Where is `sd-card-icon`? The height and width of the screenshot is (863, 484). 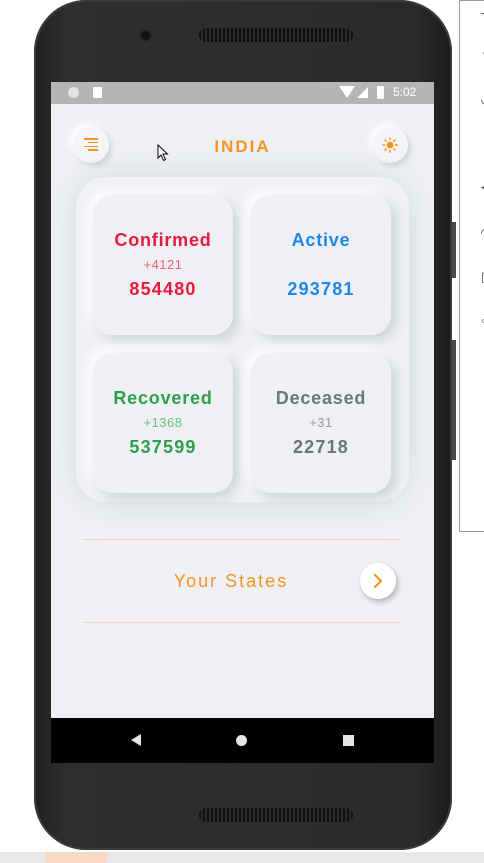
sd-card-icon is located at coordinates (97, 92).